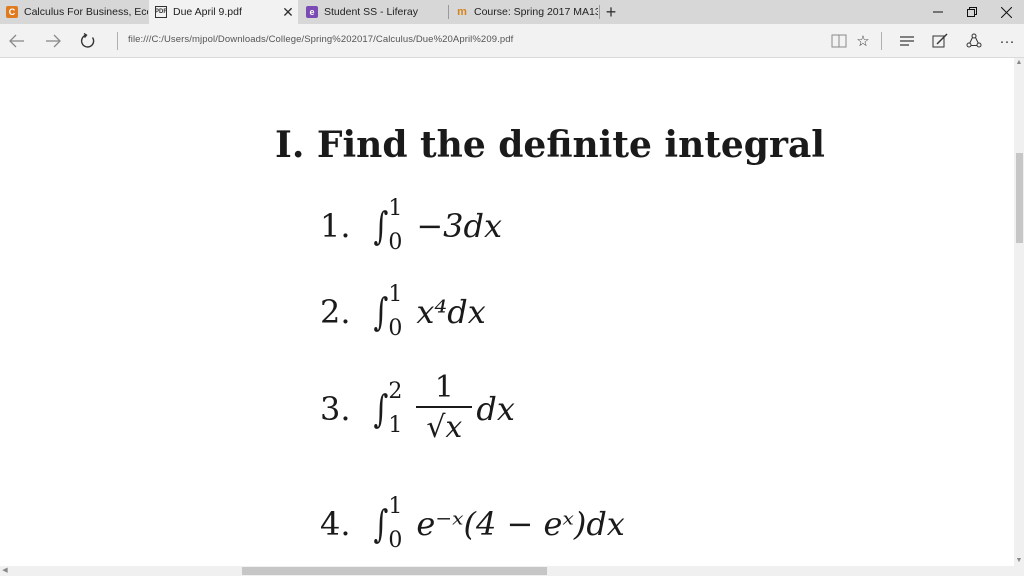 This screenshot has width=1024, height=576. Describe the element at coordinates (1019, 312) in the screenshot. I see `vertical-scrollbar` at that location.